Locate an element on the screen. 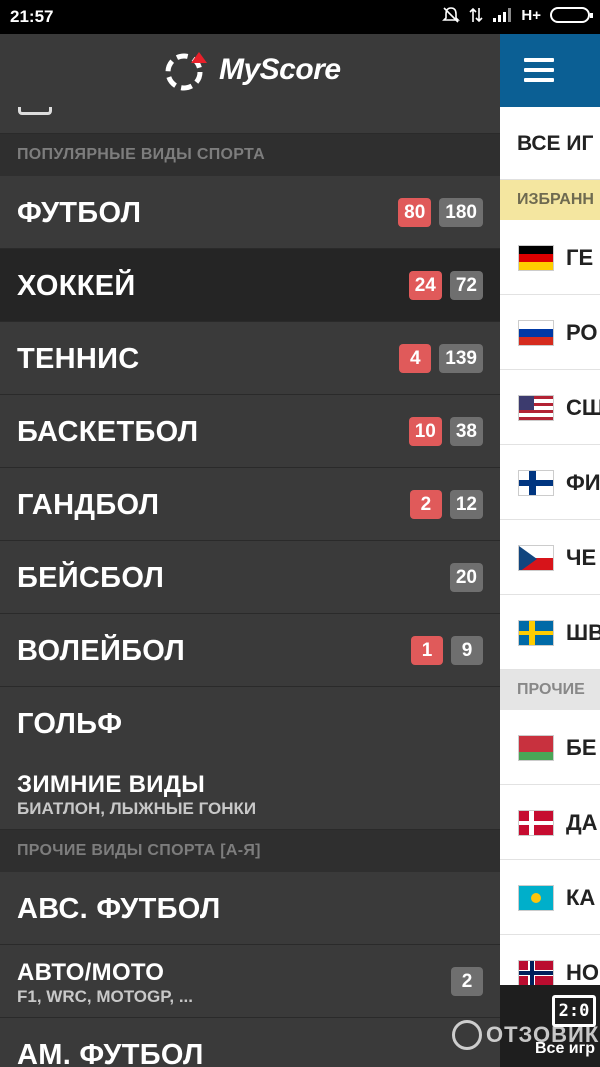  status-time: 21:57 is located at coordinates (32, 16).